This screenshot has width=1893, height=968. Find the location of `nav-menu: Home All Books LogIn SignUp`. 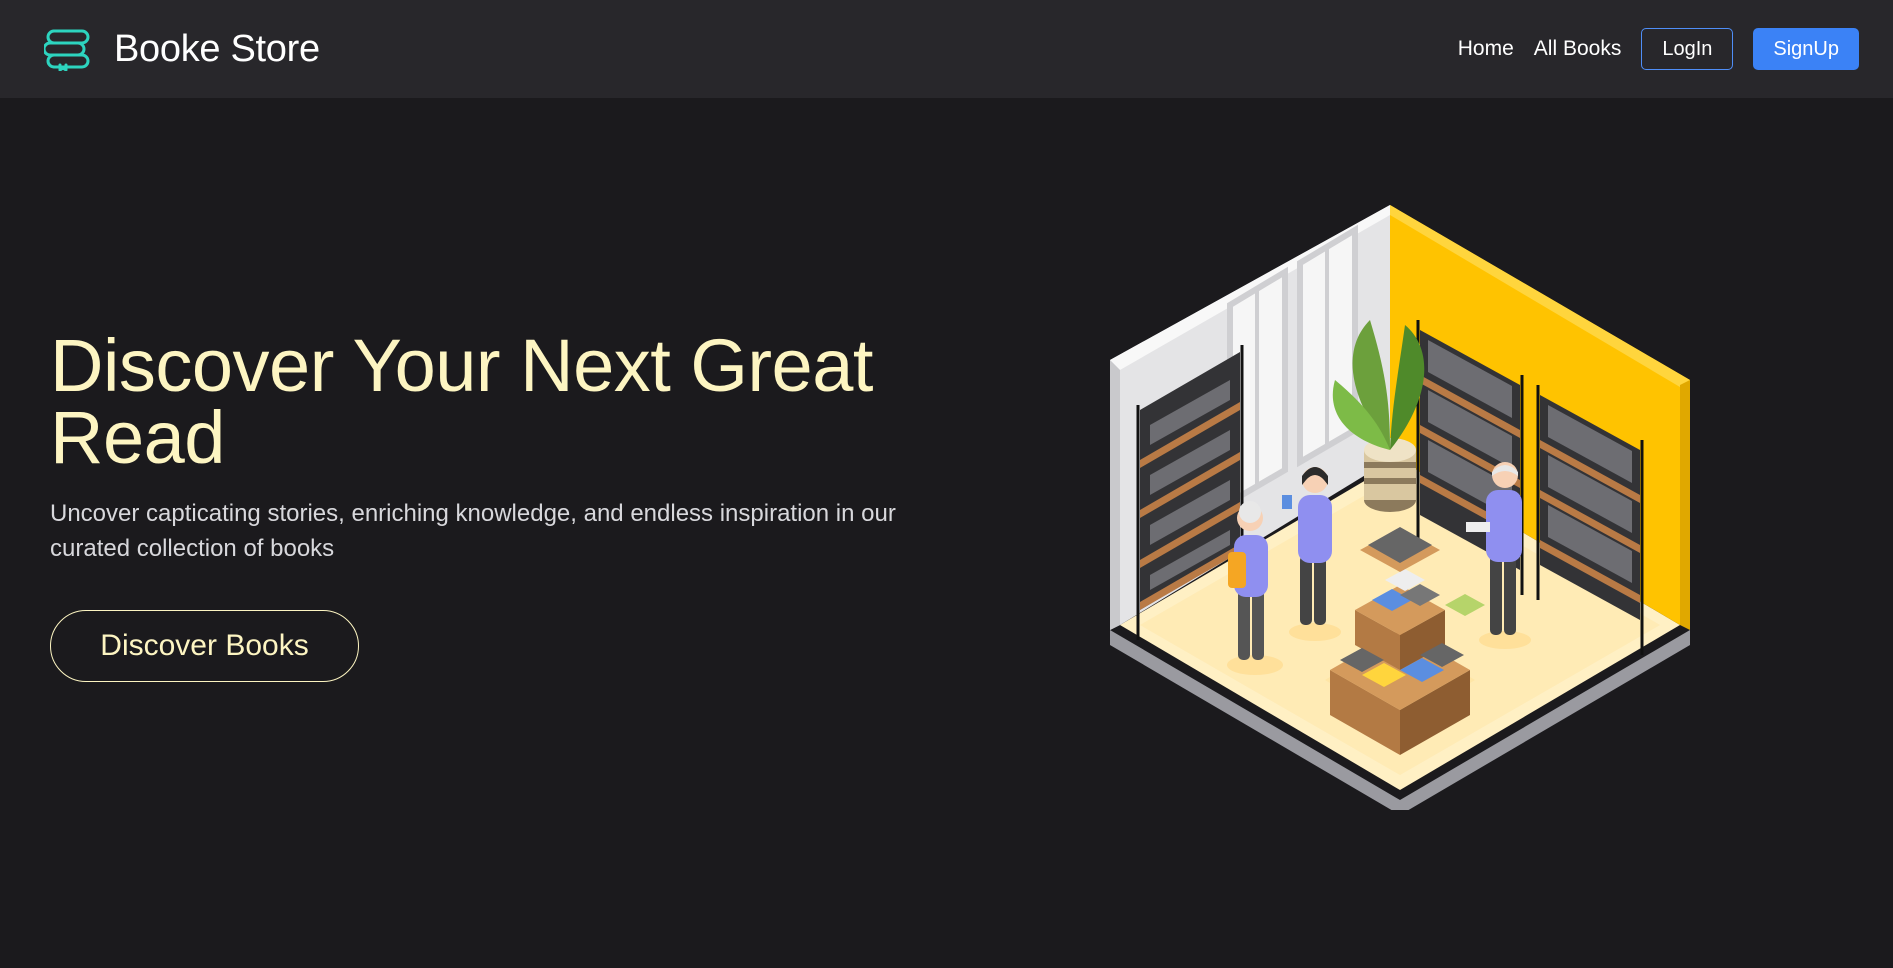

nav-menu: Home All Books LogIn SignUp is located at coordinates (1648, 49).